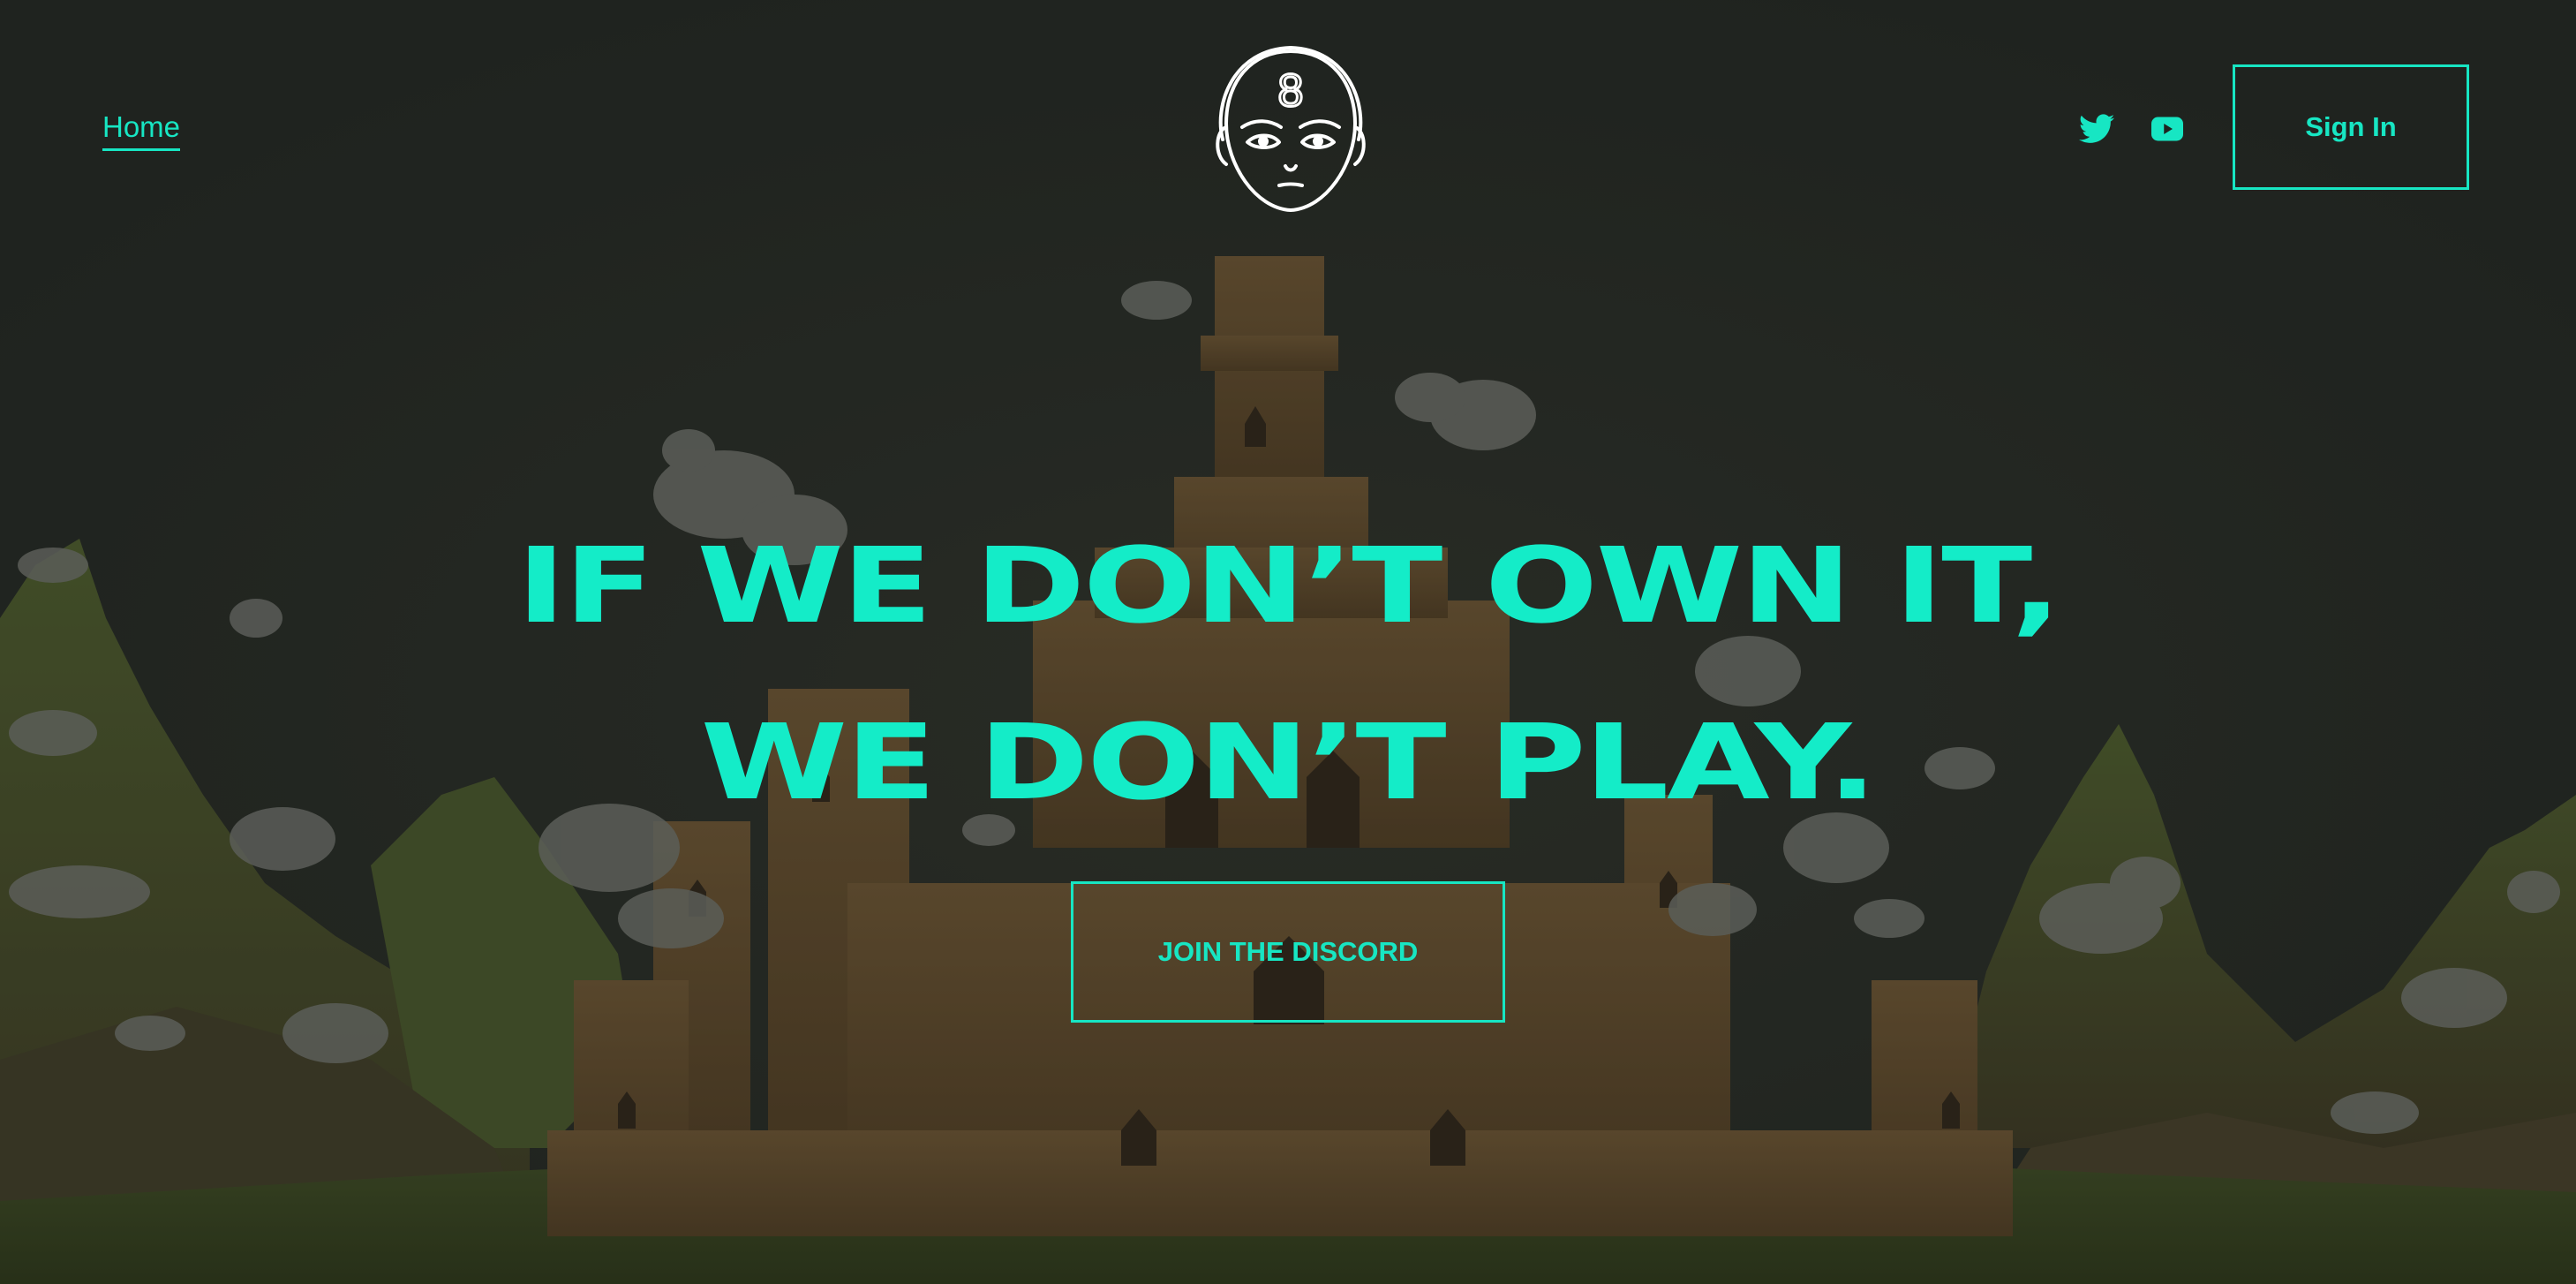  I want to click on svg-text: 8, so click(1291, 91).